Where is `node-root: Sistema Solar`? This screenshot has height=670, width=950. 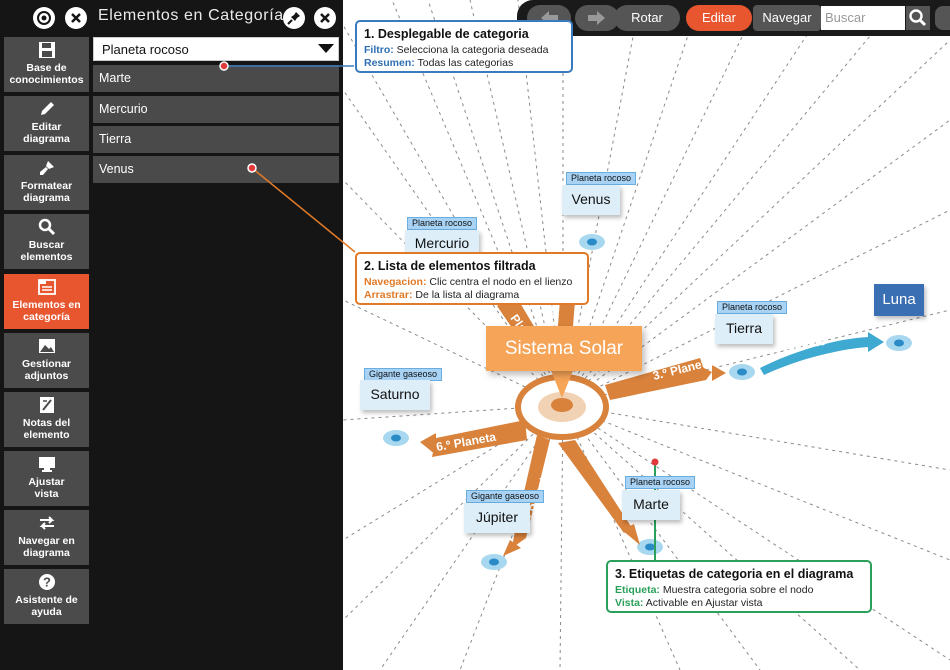 node-root: Sistema Solar is located at coordinates (564, 348).